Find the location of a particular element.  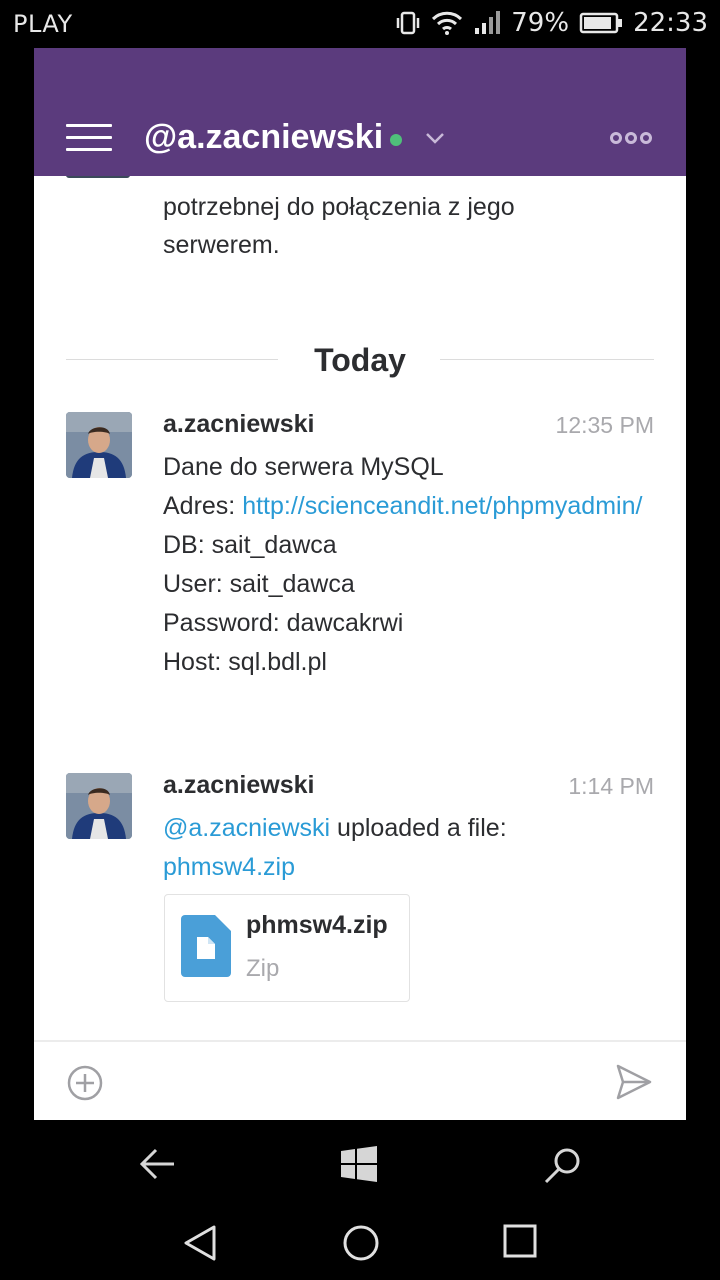

file-type: Zip is located at coordinates (263, 968).